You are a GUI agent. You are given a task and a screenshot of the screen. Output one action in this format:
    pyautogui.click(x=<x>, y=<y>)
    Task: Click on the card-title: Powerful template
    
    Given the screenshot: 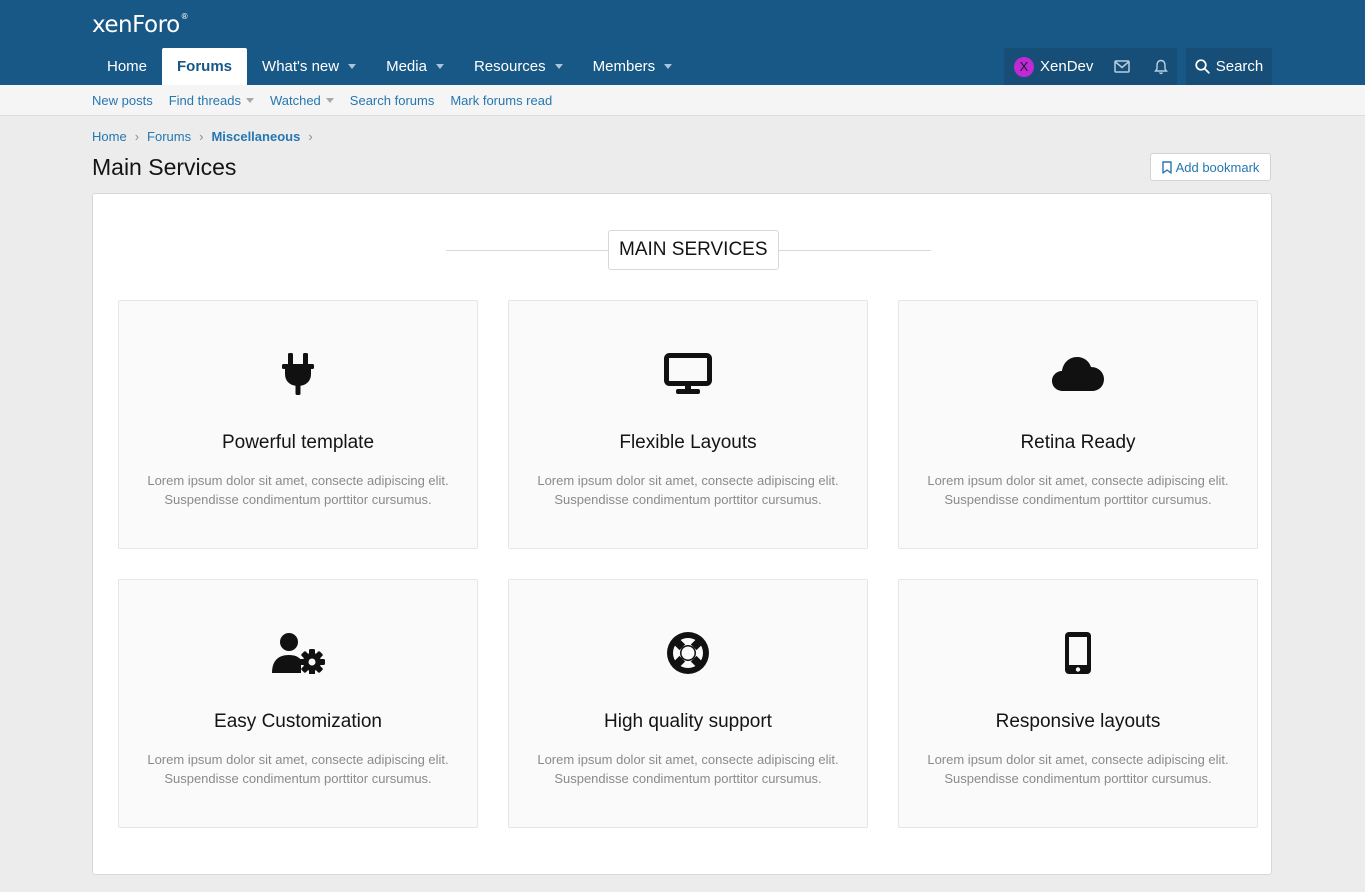 What is the action you would take?
    pyautogui.click(x=298, y=442)
    